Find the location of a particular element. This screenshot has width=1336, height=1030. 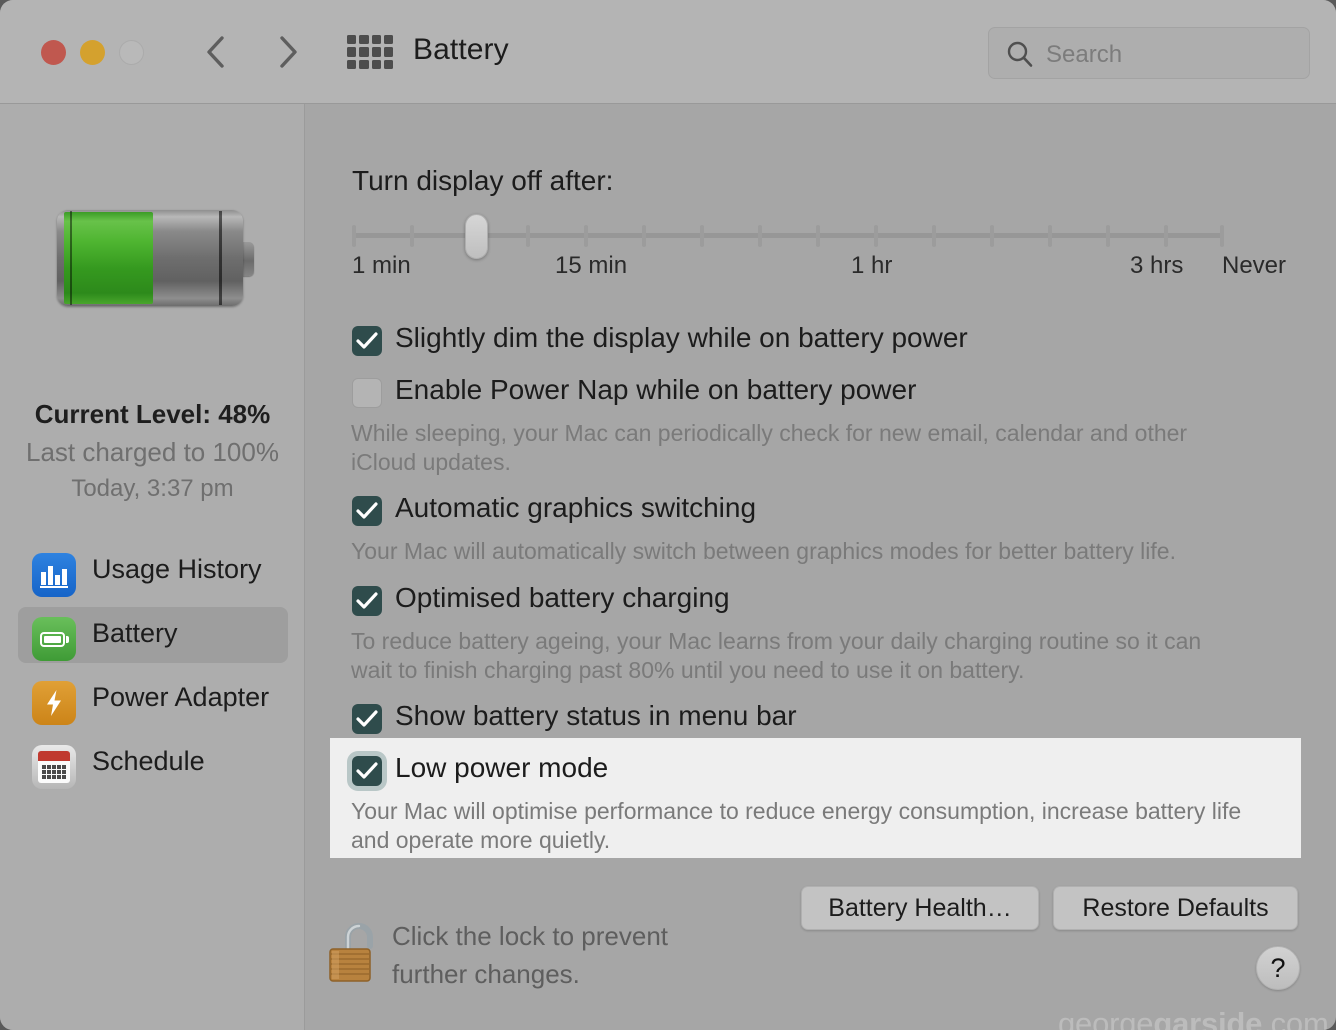

schedule-icon is located at coordinates (54, 767).